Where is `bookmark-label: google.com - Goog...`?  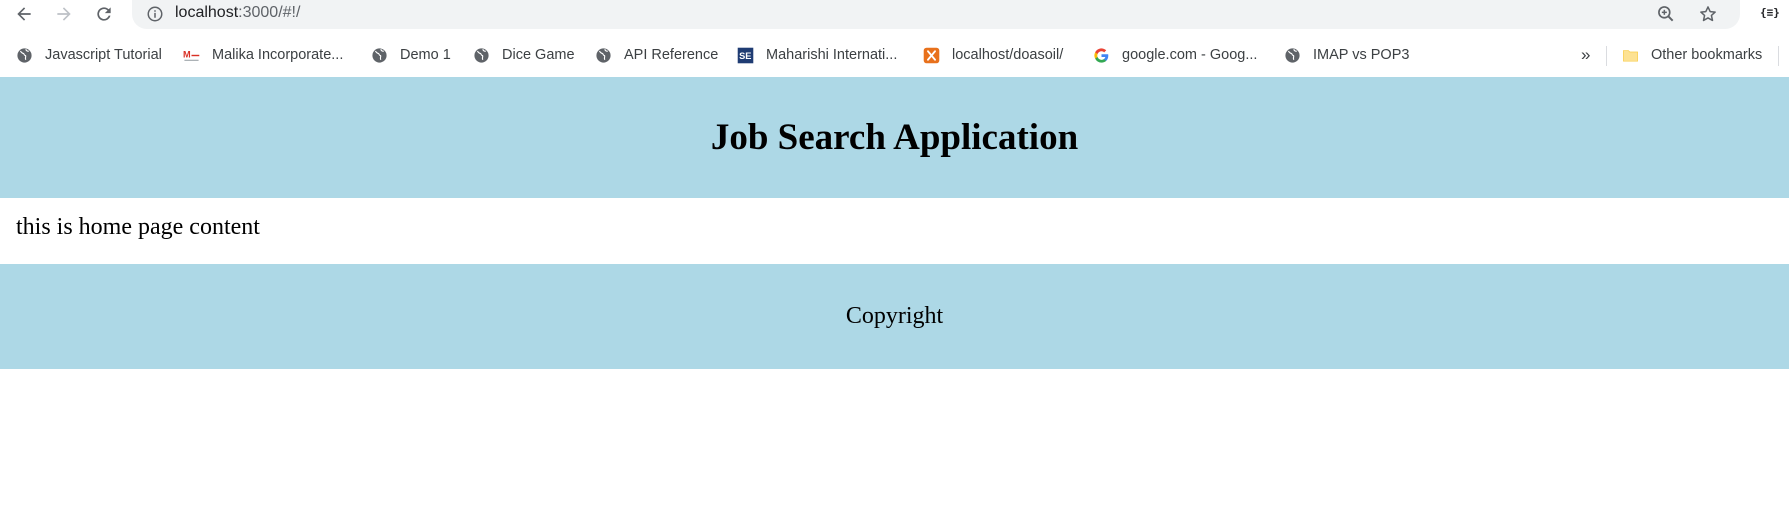
bookmark-label: google.com - Goog... is located at coordinates (1190, 55).